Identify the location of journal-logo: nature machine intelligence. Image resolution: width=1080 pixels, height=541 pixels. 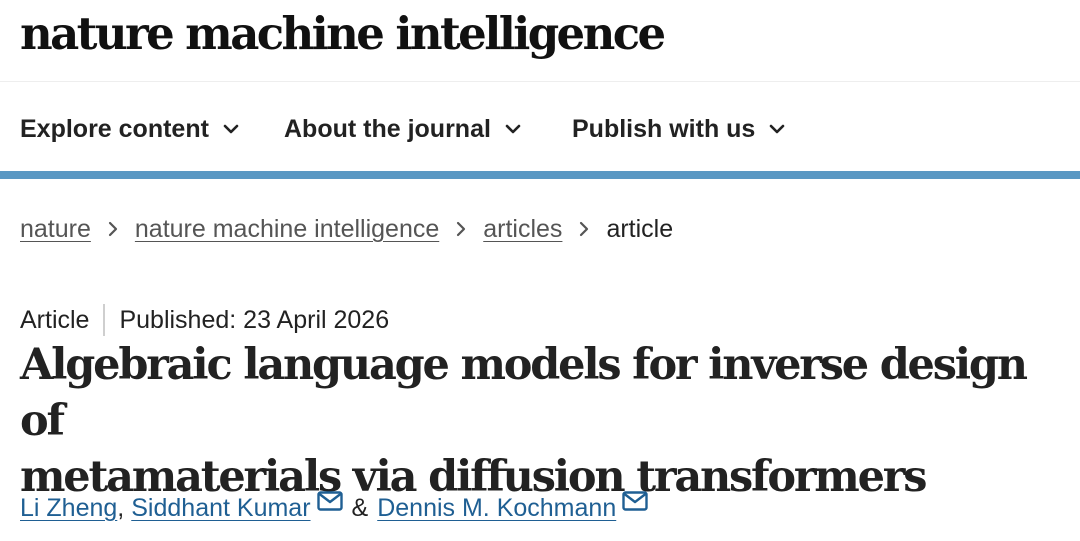
(343, 34).